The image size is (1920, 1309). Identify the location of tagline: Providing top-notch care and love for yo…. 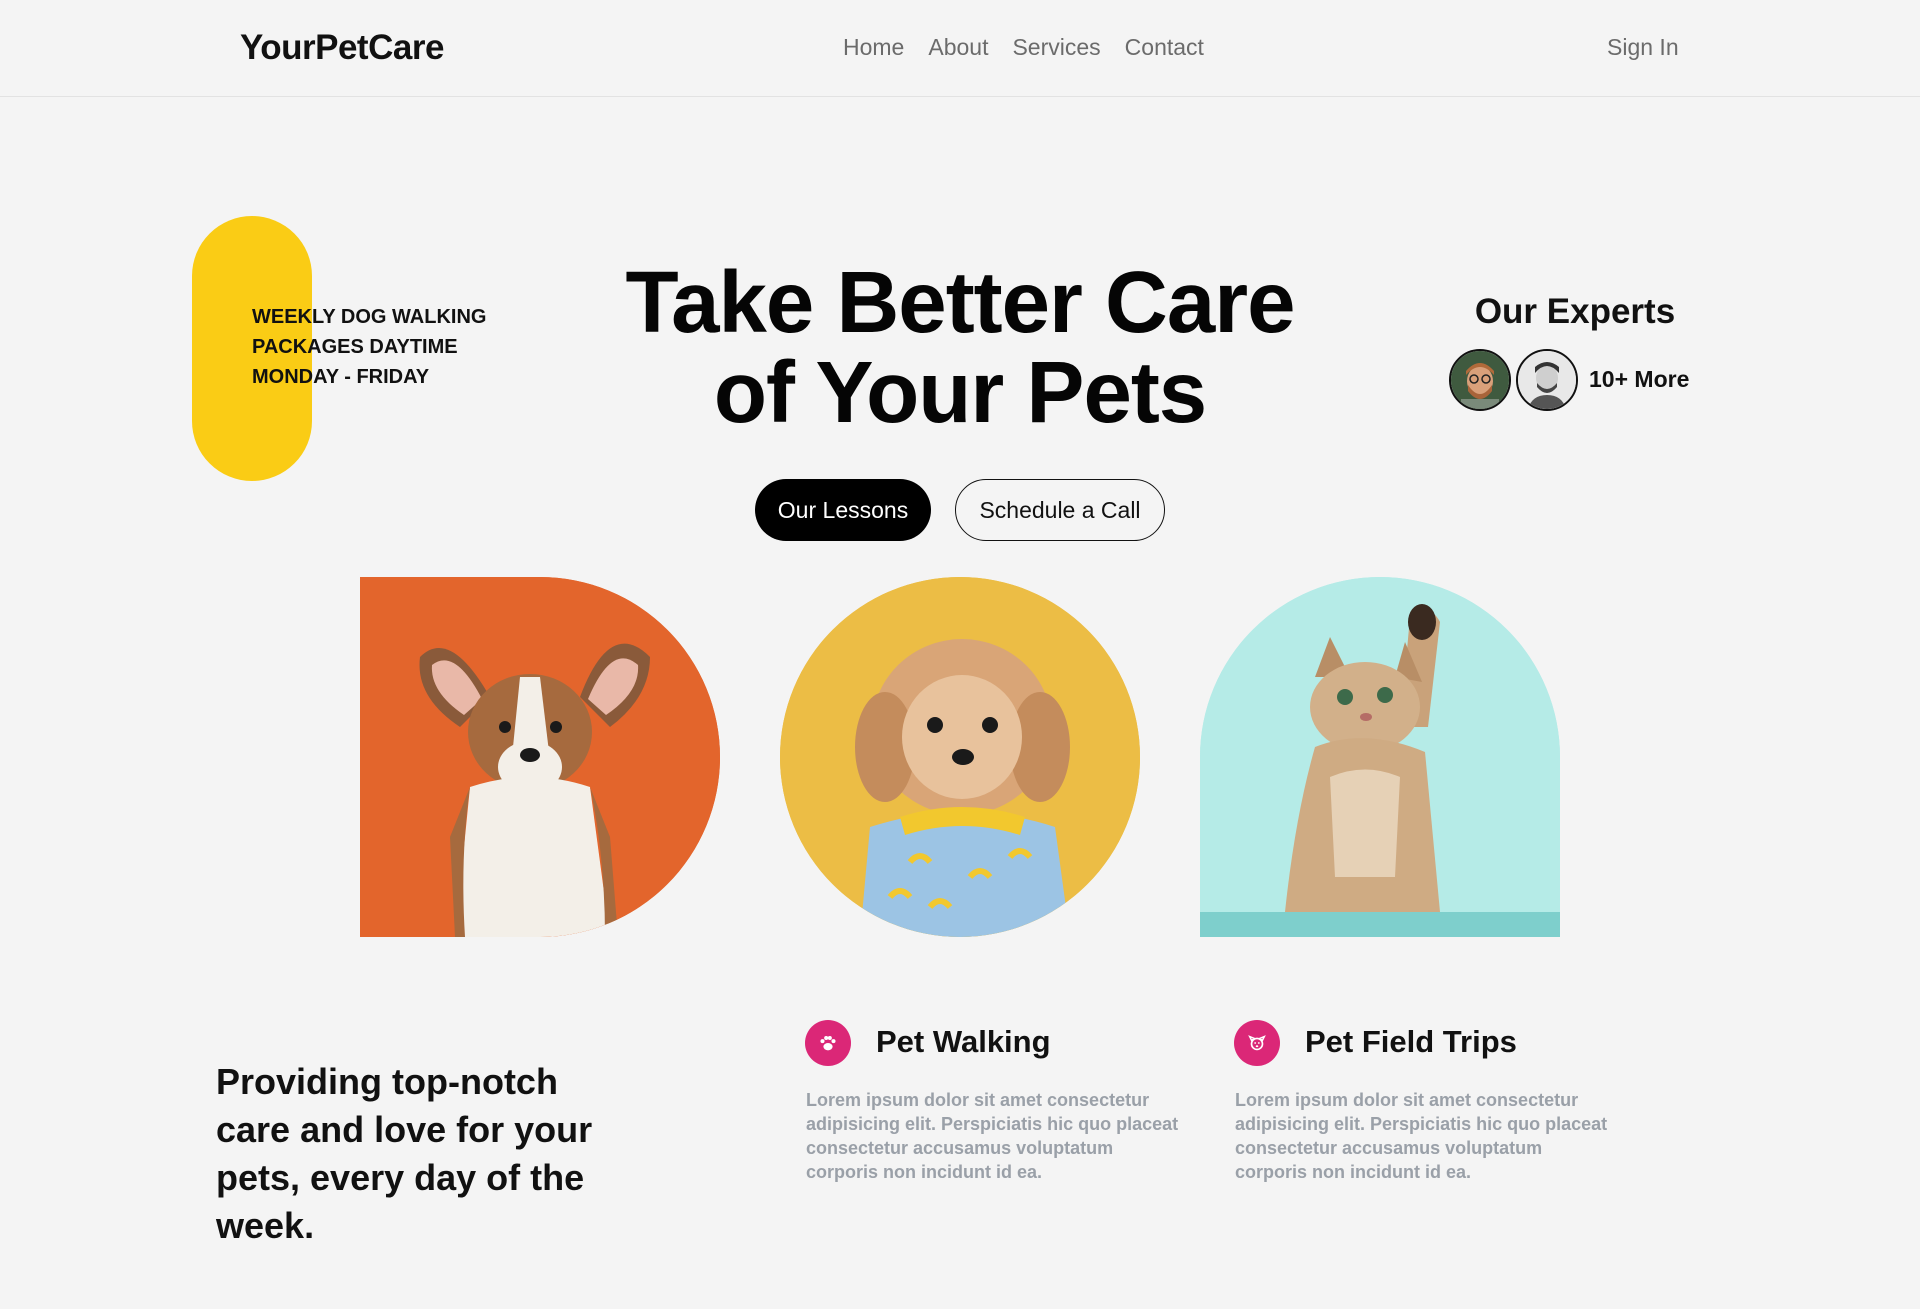
(404, 1153).